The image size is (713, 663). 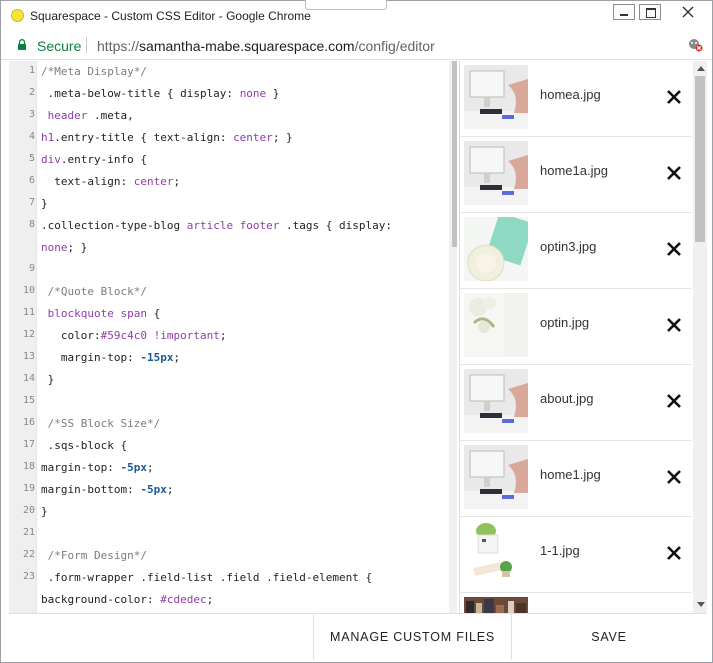 I want to click on code-line: 1 /*Meta Display*/, so click(x=229, y=76).